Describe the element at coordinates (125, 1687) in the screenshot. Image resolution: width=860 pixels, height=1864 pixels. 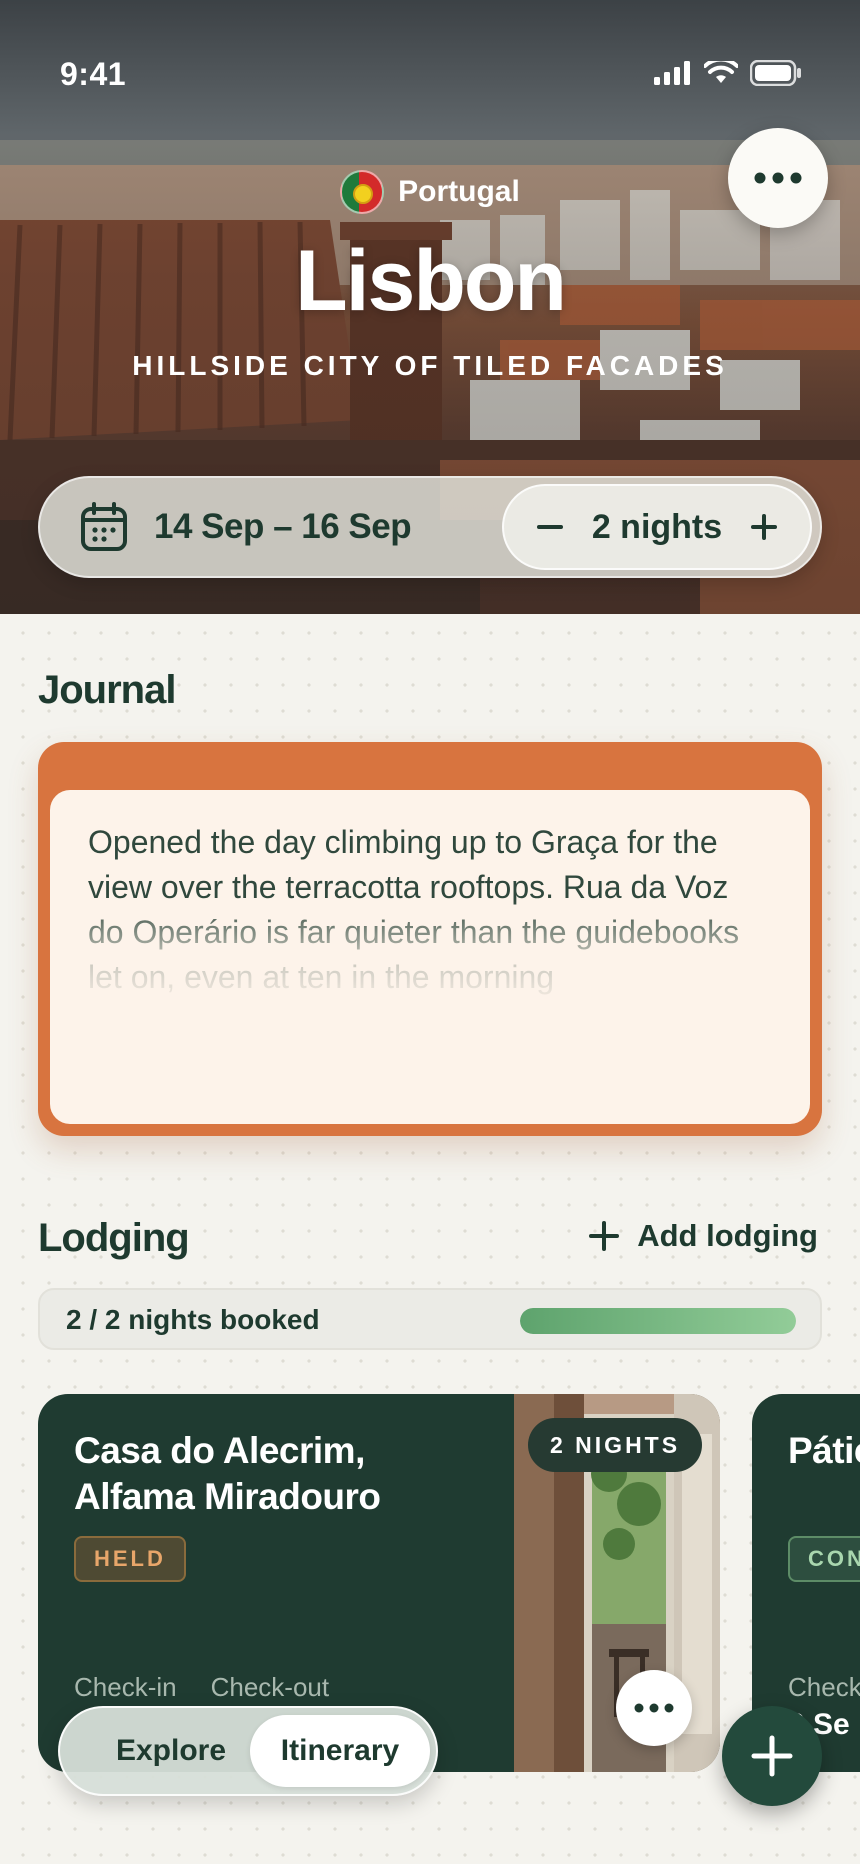
I see `check-in-label: Check-in` at that location.